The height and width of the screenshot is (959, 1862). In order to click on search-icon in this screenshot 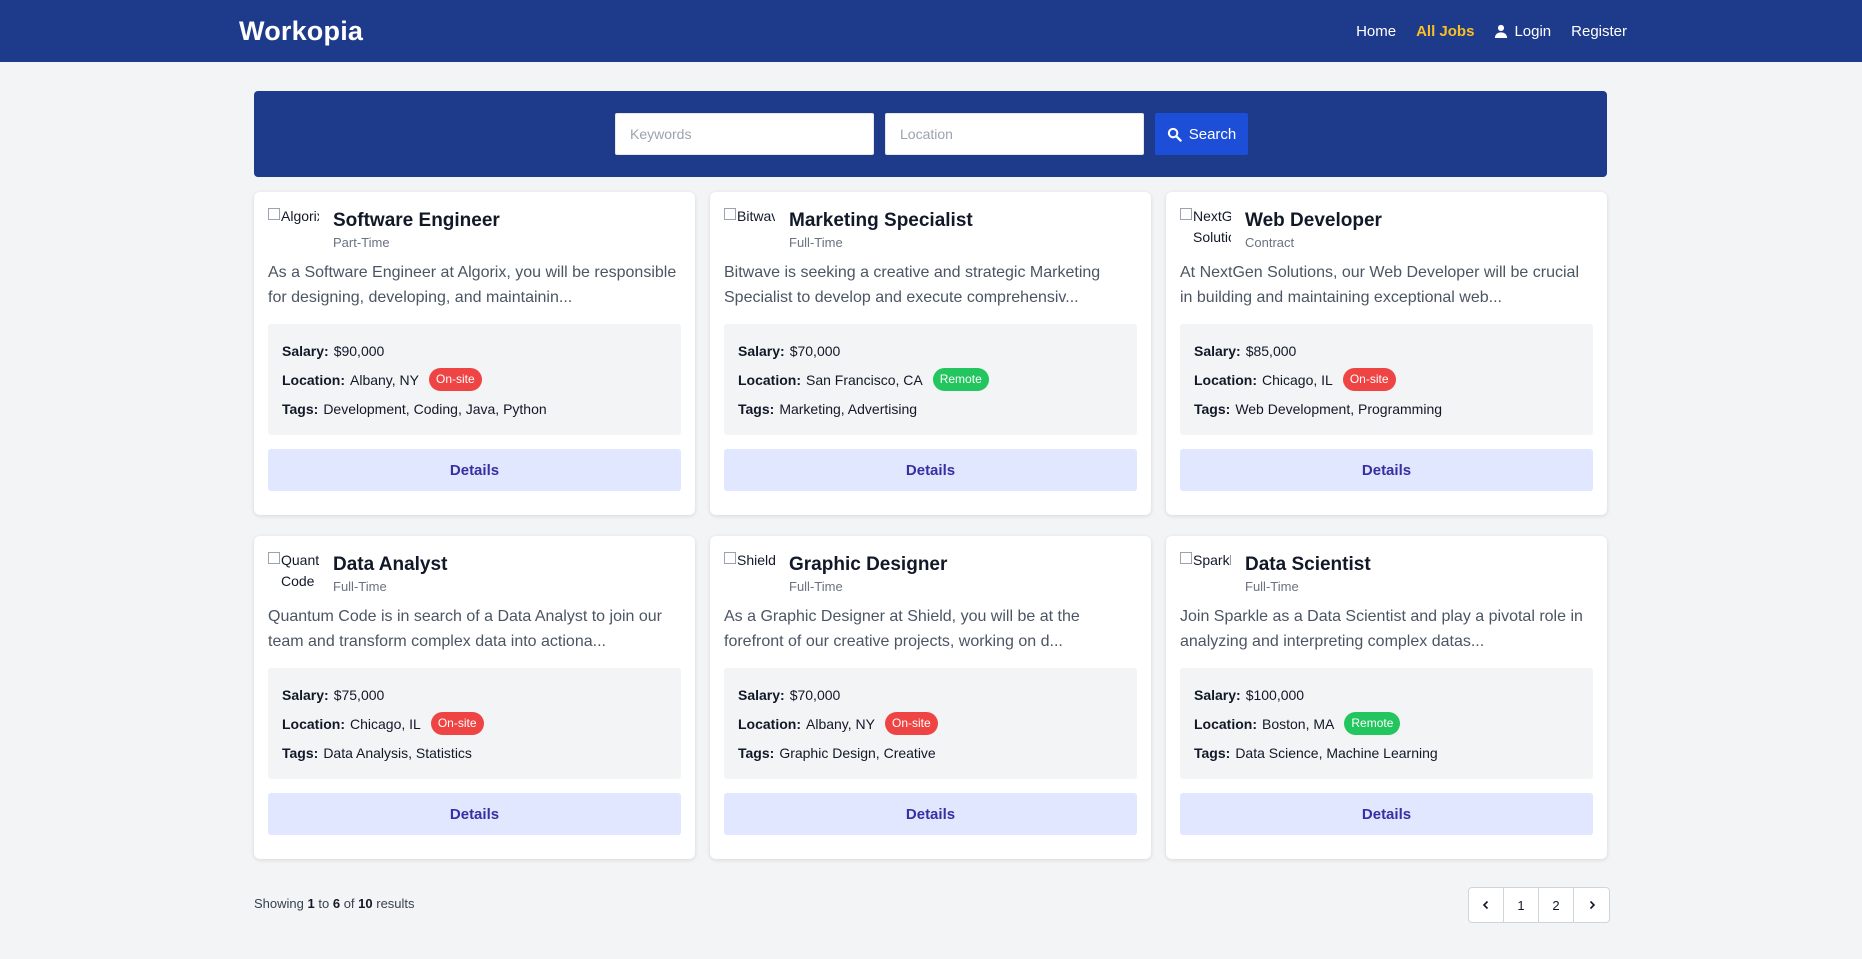, I will do `click(1174, 134)`.